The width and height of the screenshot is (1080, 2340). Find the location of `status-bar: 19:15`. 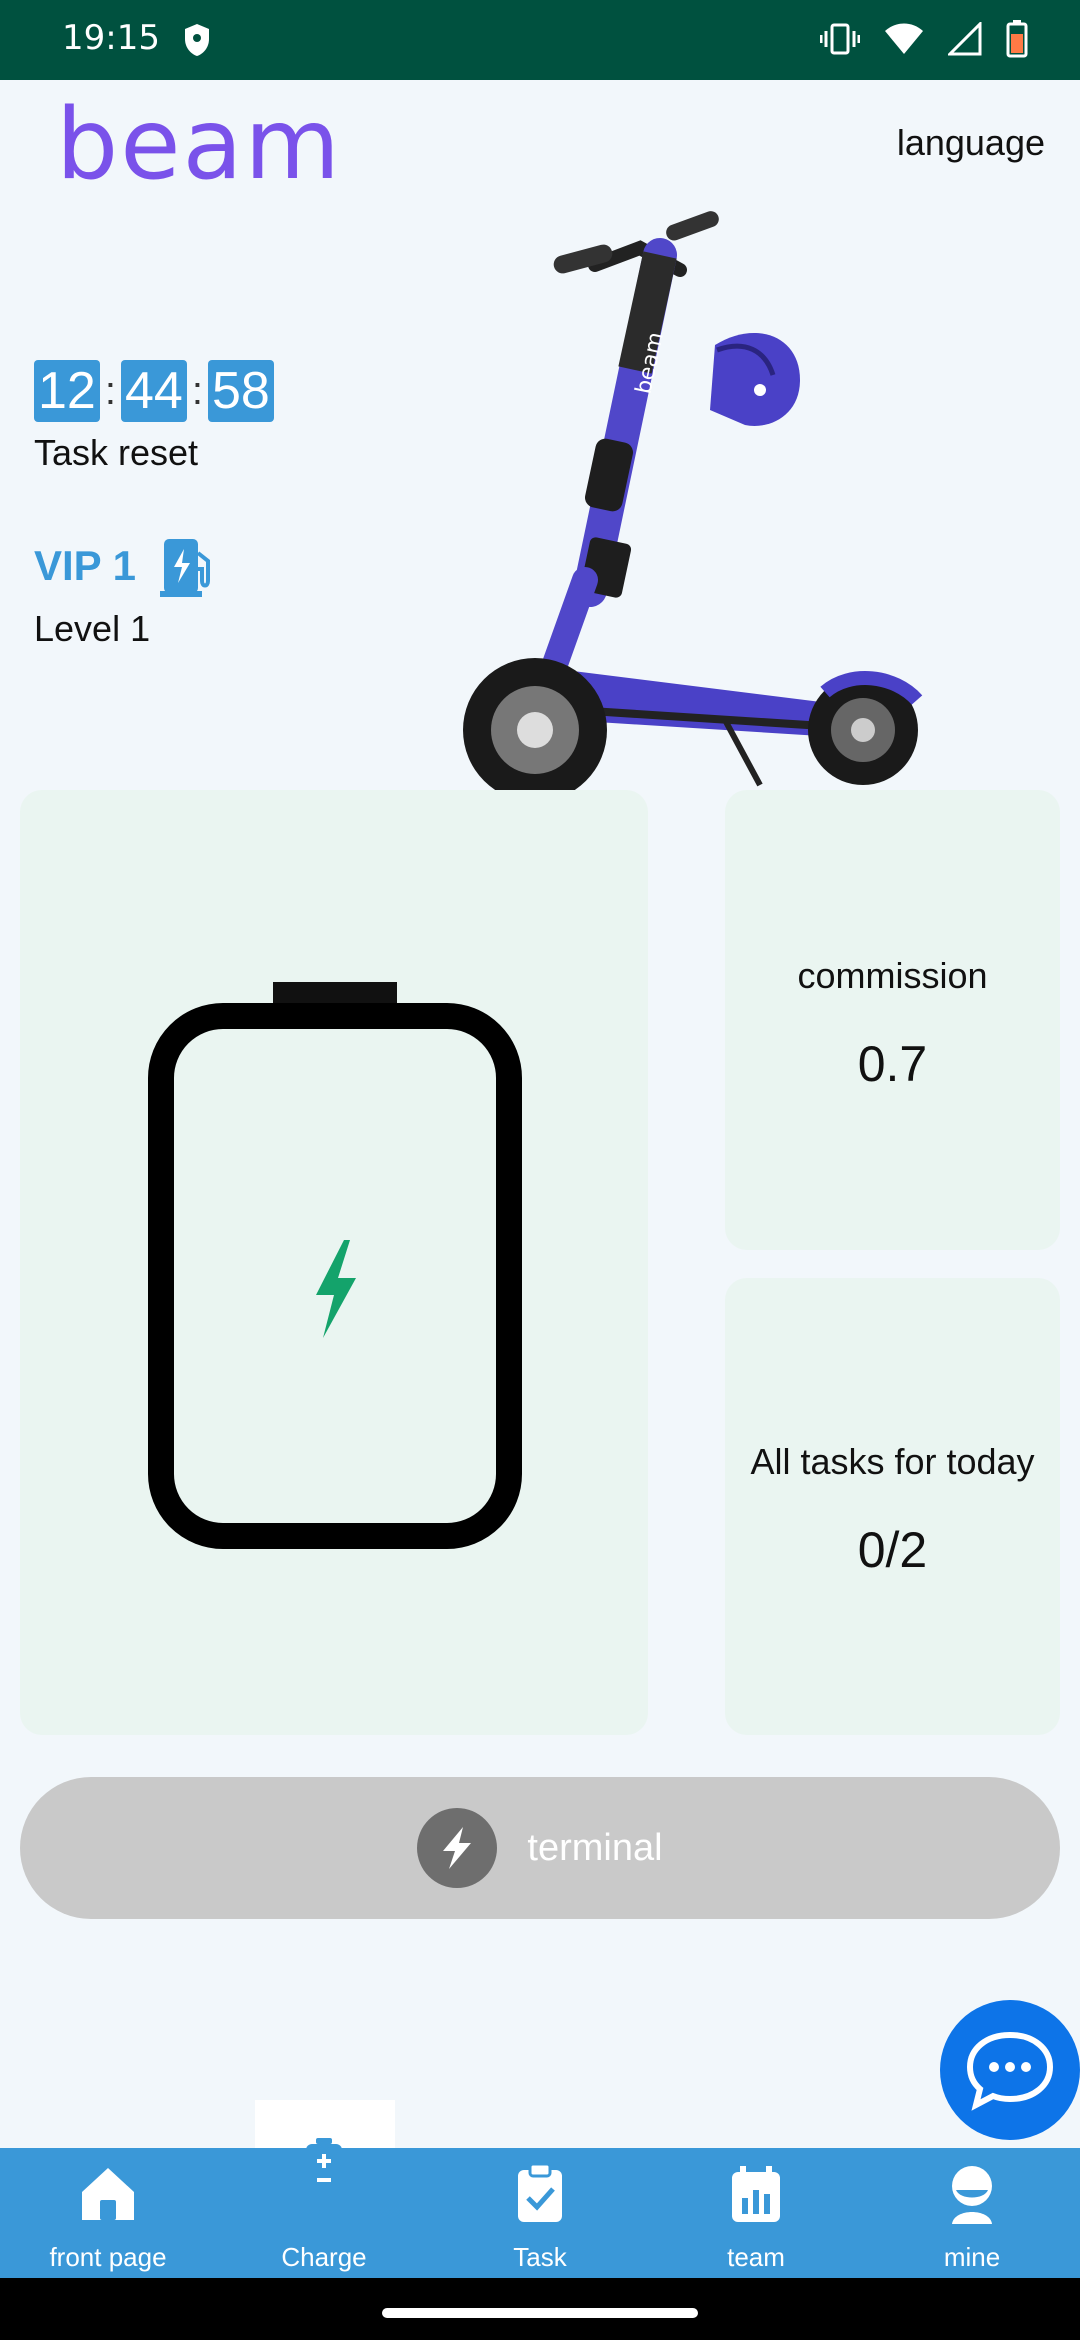

status-bar: 19:15 is located at coordinates (540, 40).